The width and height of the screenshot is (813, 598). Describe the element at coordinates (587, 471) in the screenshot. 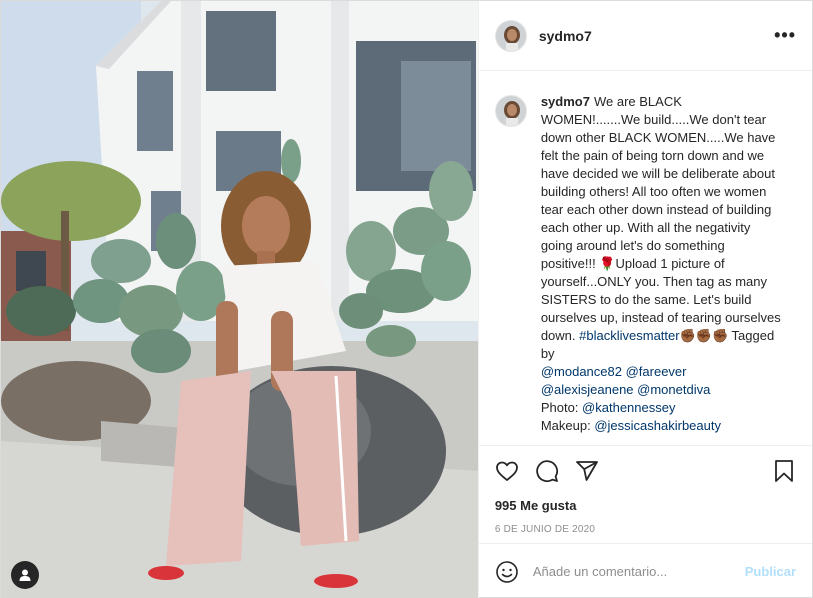

I see `share-icon` at that location.